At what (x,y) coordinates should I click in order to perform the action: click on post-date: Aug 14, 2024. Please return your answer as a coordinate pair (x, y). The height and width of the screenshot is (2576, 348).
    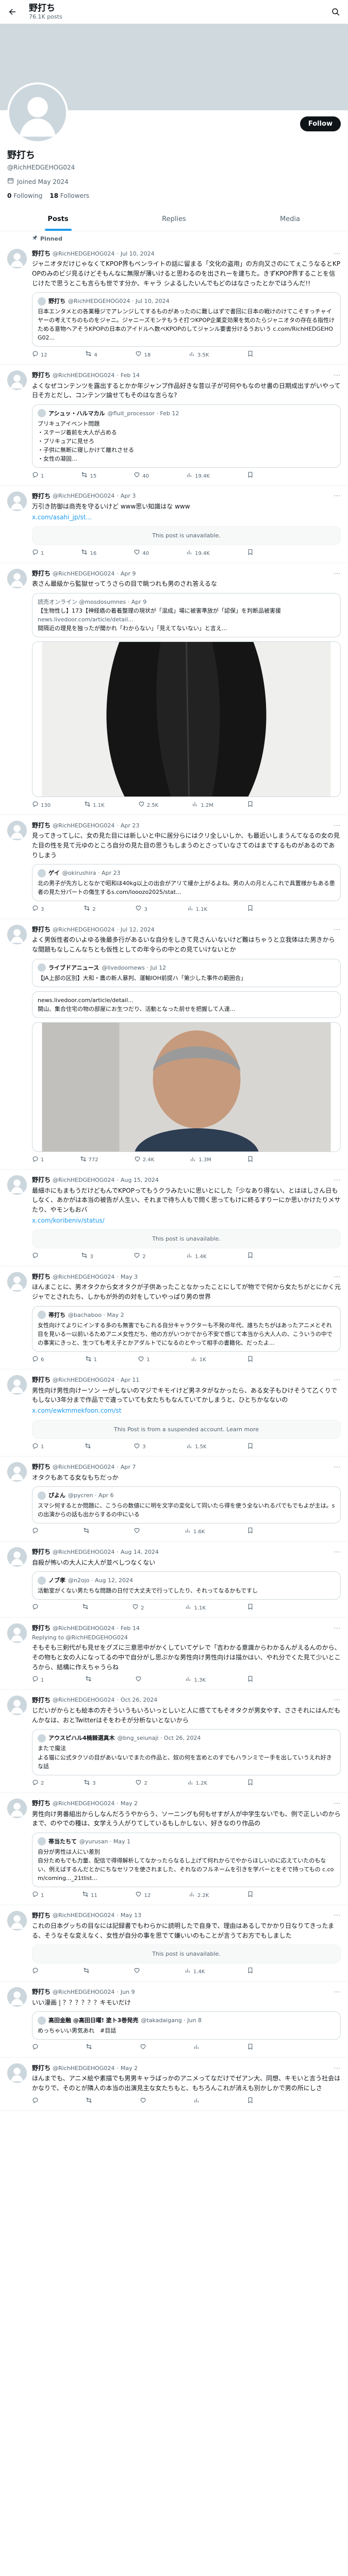
    Looking at the image, I should click on (140, 1552).